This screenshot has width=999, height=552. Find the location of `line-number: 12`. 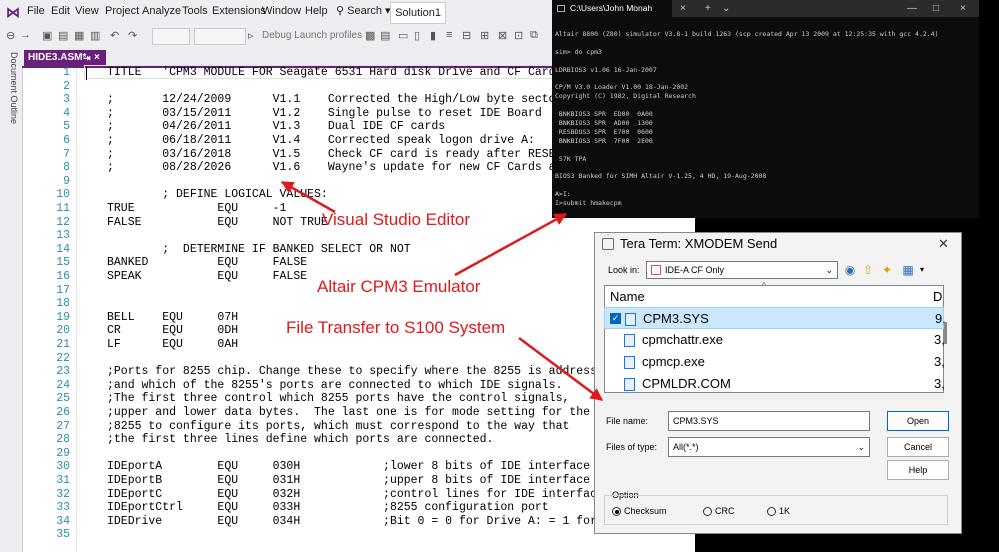

line-number: 12 is located at coordinates (63, 222).